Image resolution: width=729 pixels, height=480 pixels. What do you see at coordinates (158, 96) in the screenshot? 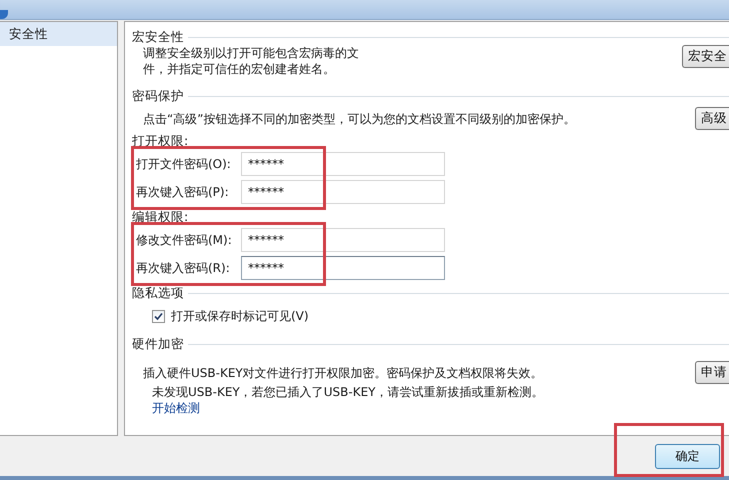
I see `section-title: 密码保护` at bounding box center [158, 96].